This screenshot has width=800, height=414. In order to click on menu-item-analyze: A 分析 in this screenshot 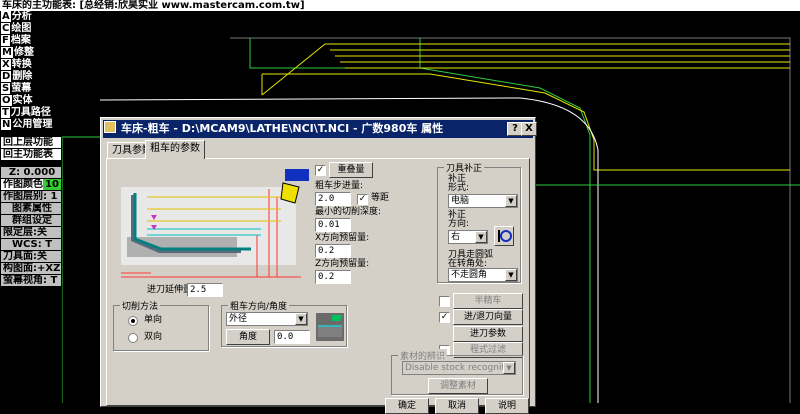, I will do `click(31, 16)`.